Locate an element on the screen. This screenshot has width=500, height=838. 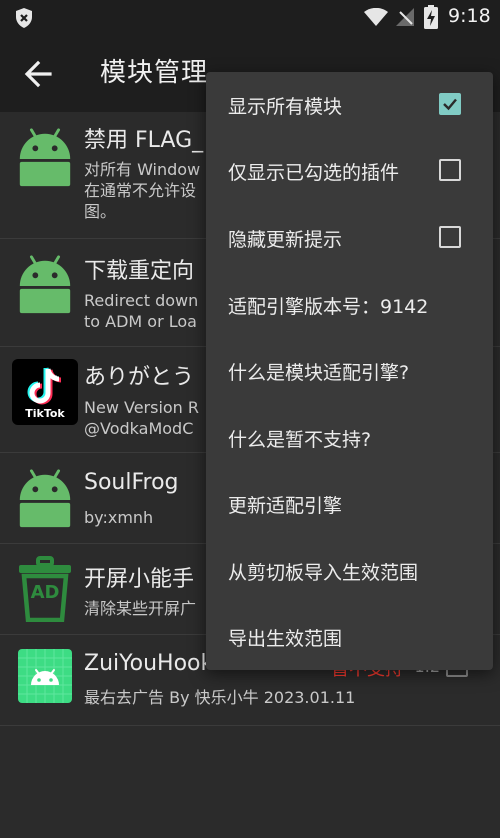
menu-item-label: 从剪切板导入生效范围 is located at coordinates (323, 573).